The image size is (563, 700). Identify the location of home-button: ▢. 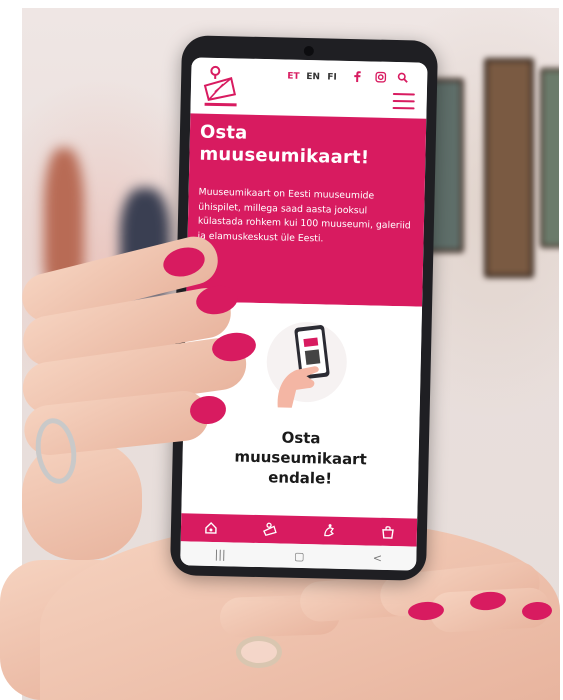
(299, 555).